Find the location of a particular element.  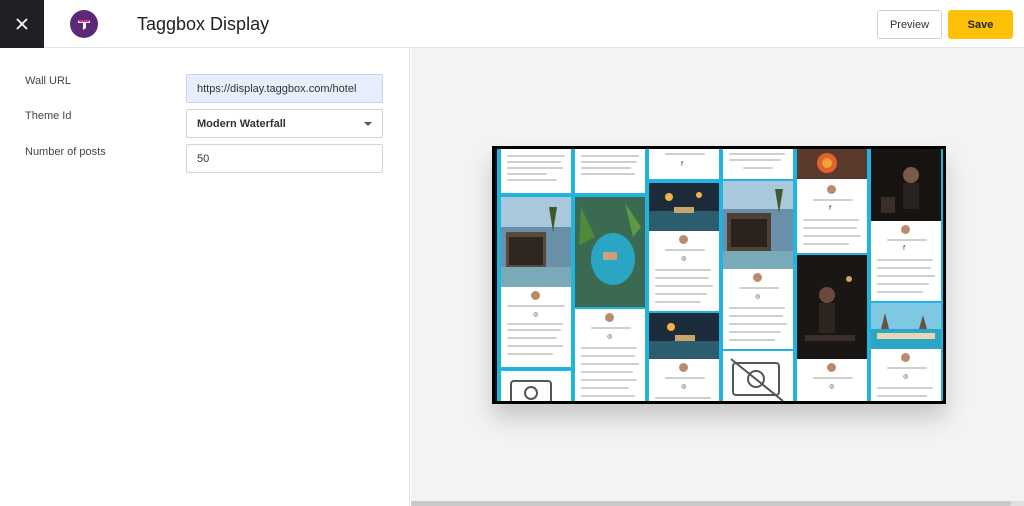

theme-id-select: Modern Waterfall is located at coordinates (284, 123).